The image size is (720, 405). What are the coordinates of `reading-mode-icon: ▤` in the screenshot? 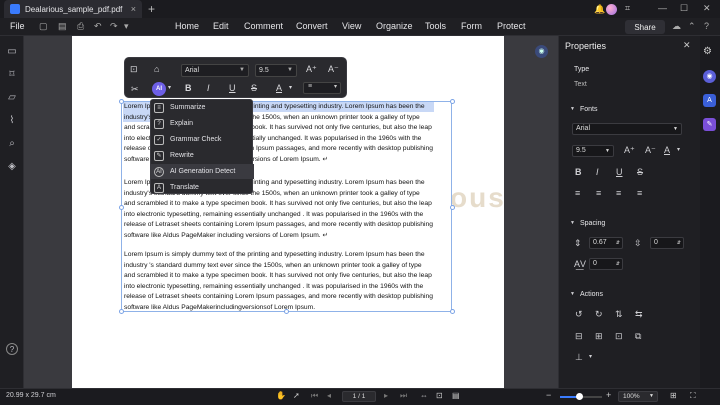 It's located at (456, 395).